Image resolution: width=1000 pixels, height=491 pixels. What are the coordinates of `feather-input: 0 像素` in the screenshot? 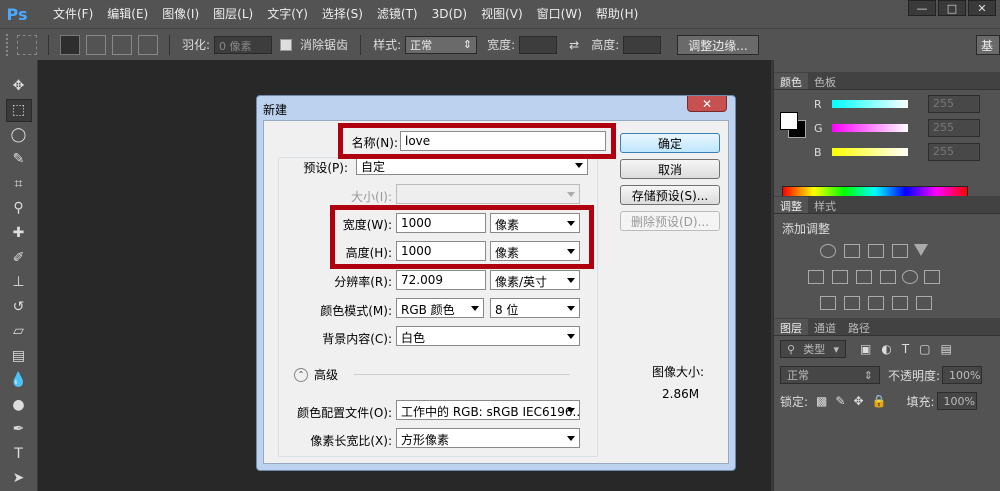 It's located at (243, 44).